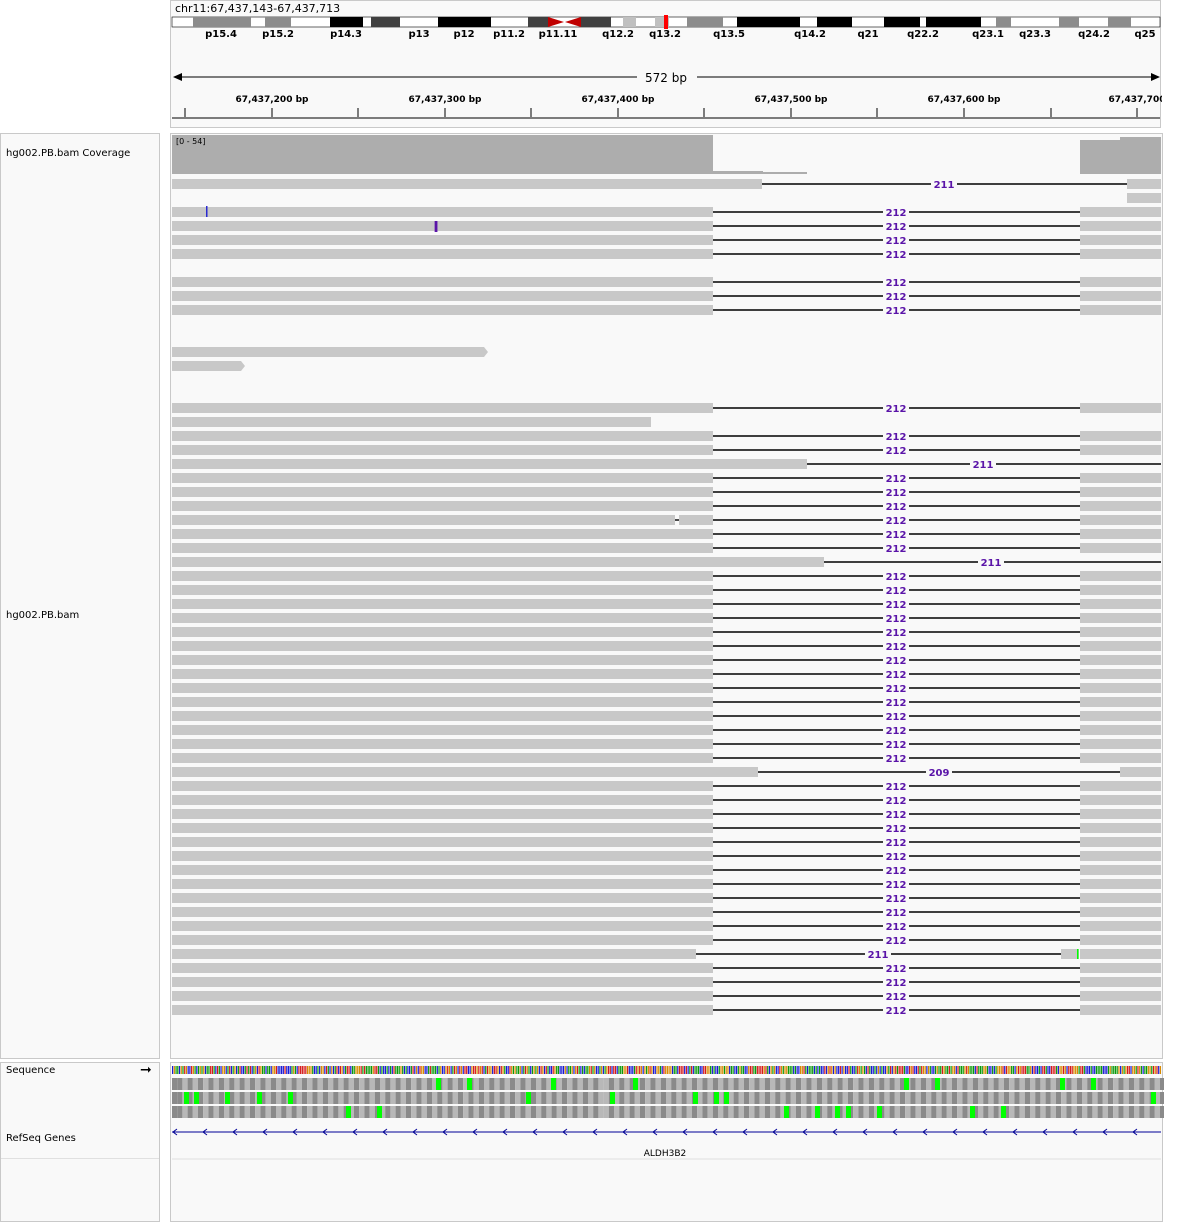  I want to click on sequence-bases, so click(667, 1070).